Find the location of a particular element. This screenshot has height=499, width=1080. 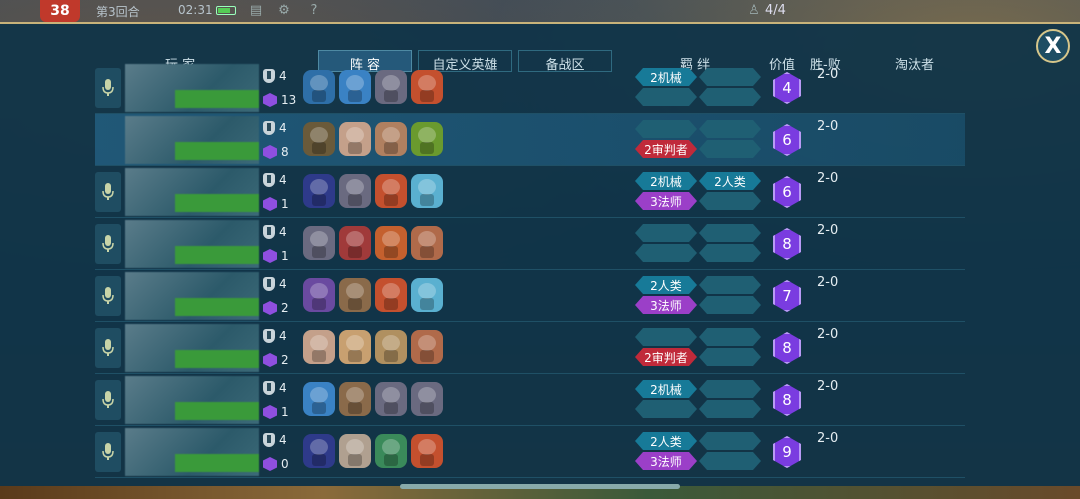

player-row: 4 1 2机械 2人类 3法师 6 2-0 is located at coordinates (530, 192).